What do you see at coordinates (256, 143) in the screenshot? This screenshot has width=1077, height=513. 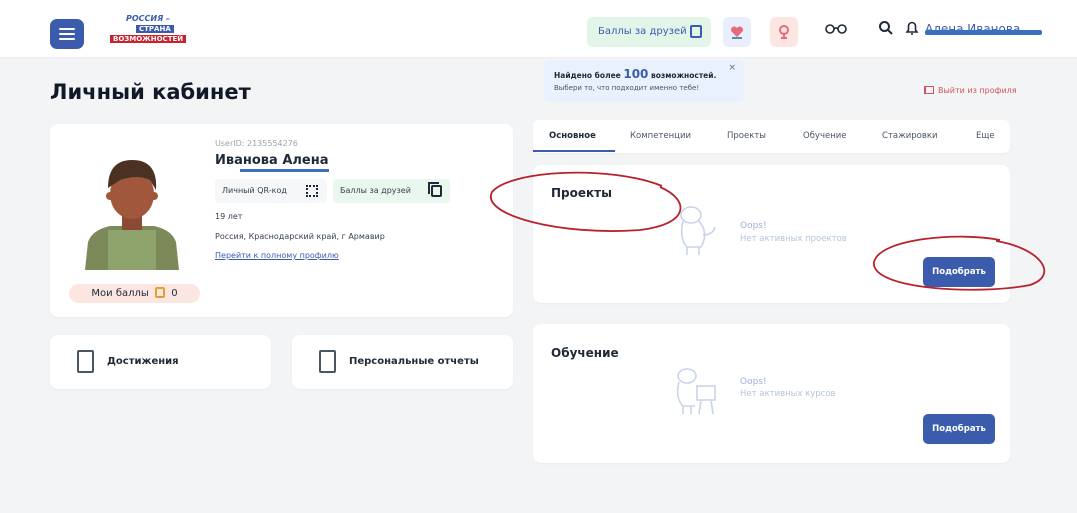 I see `user-id: UserID: 2135554276` at bounding box center [256, 143].